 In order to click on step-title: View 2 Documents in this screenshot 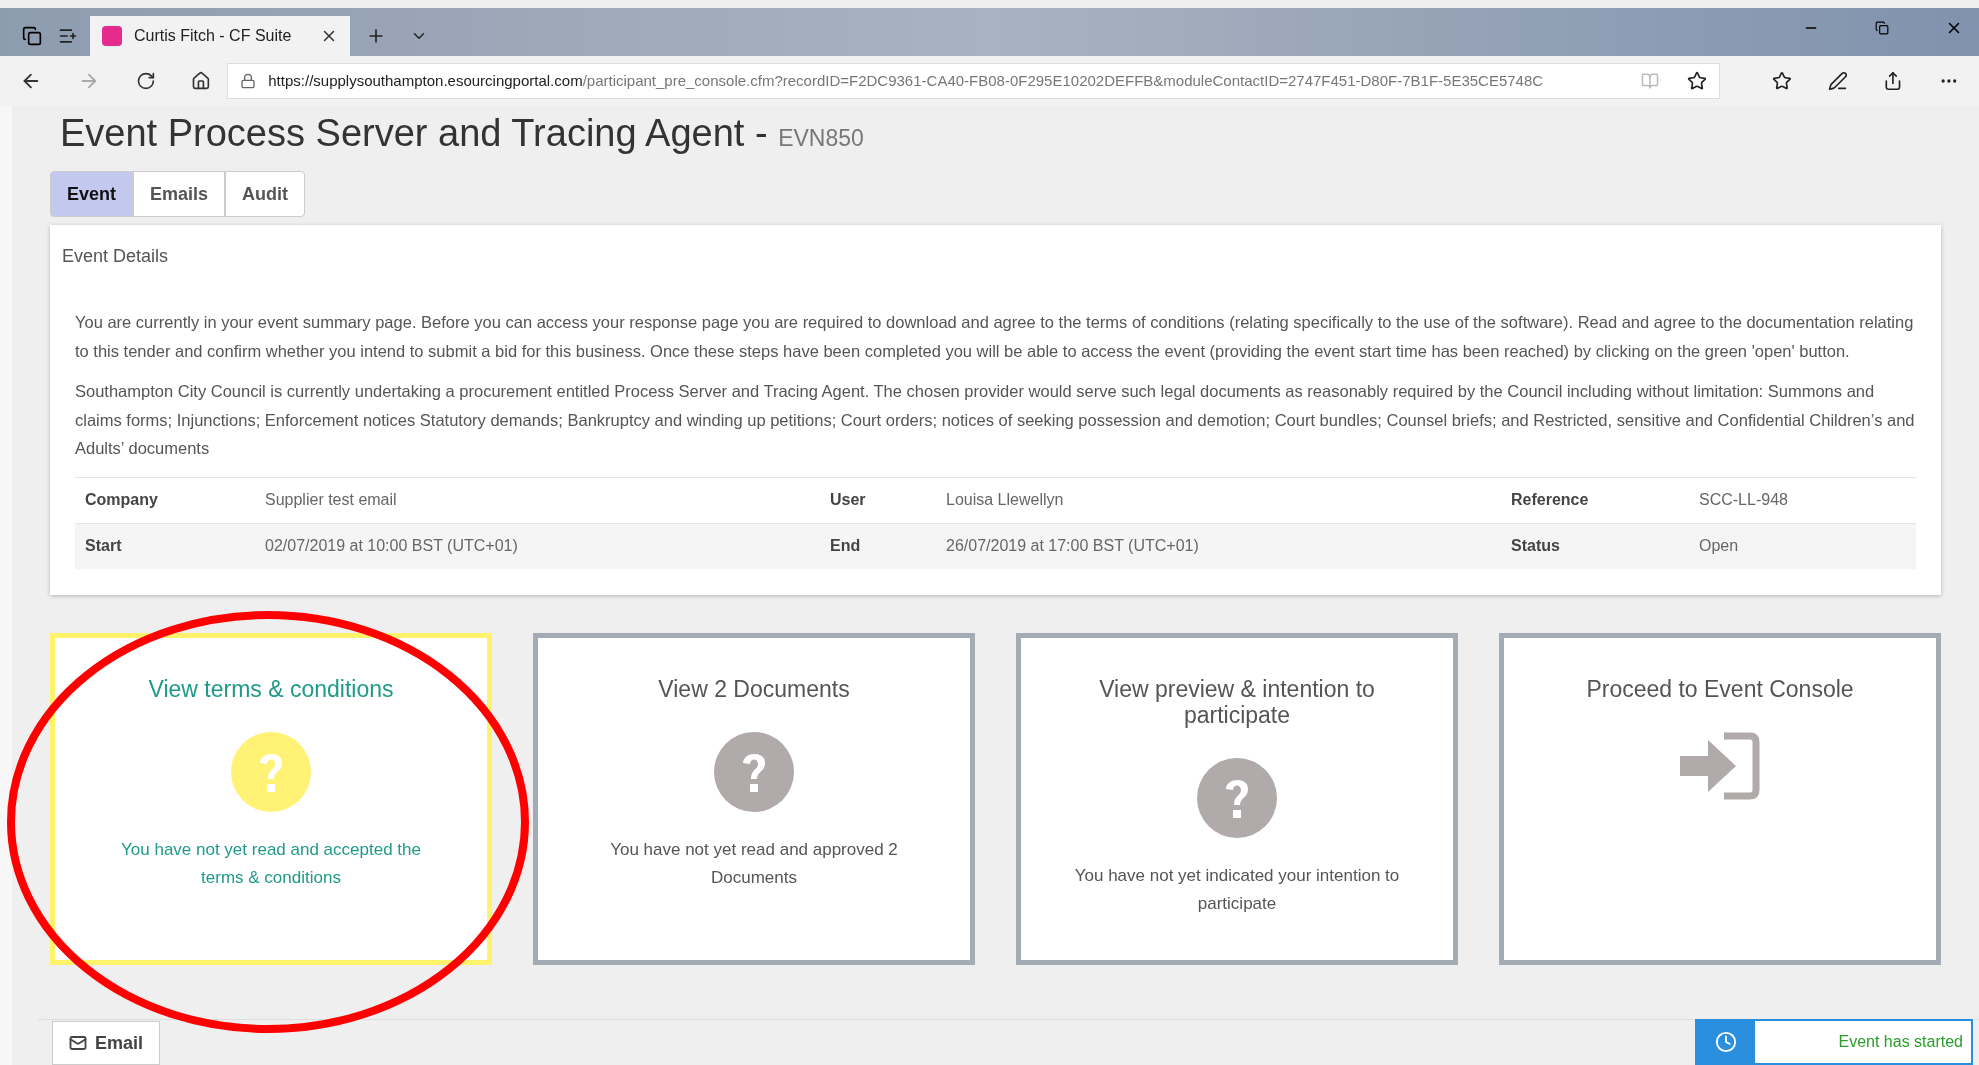, I will do `click(754, 688)`.